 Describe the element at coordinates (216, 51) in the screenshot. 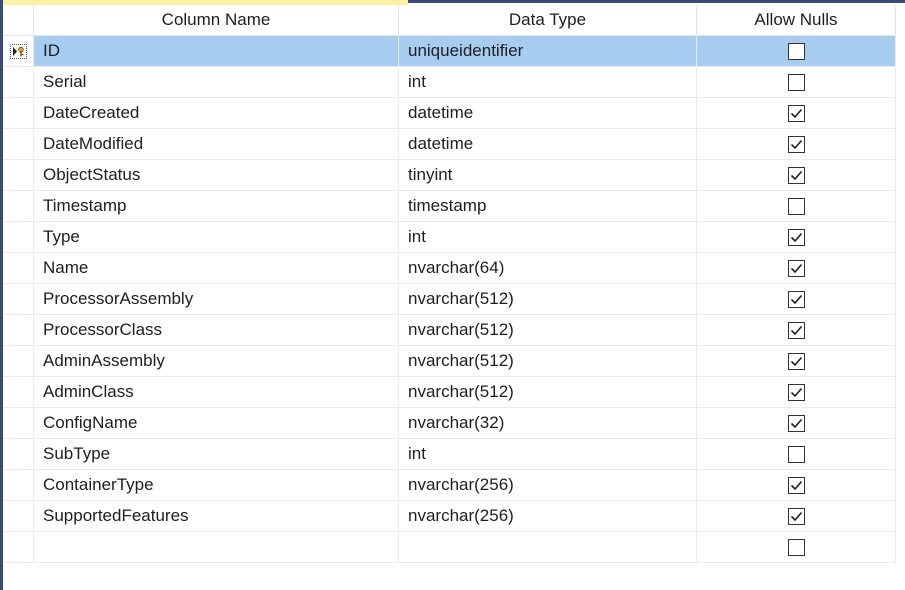

I see `column-name-cell: ID` at that location.